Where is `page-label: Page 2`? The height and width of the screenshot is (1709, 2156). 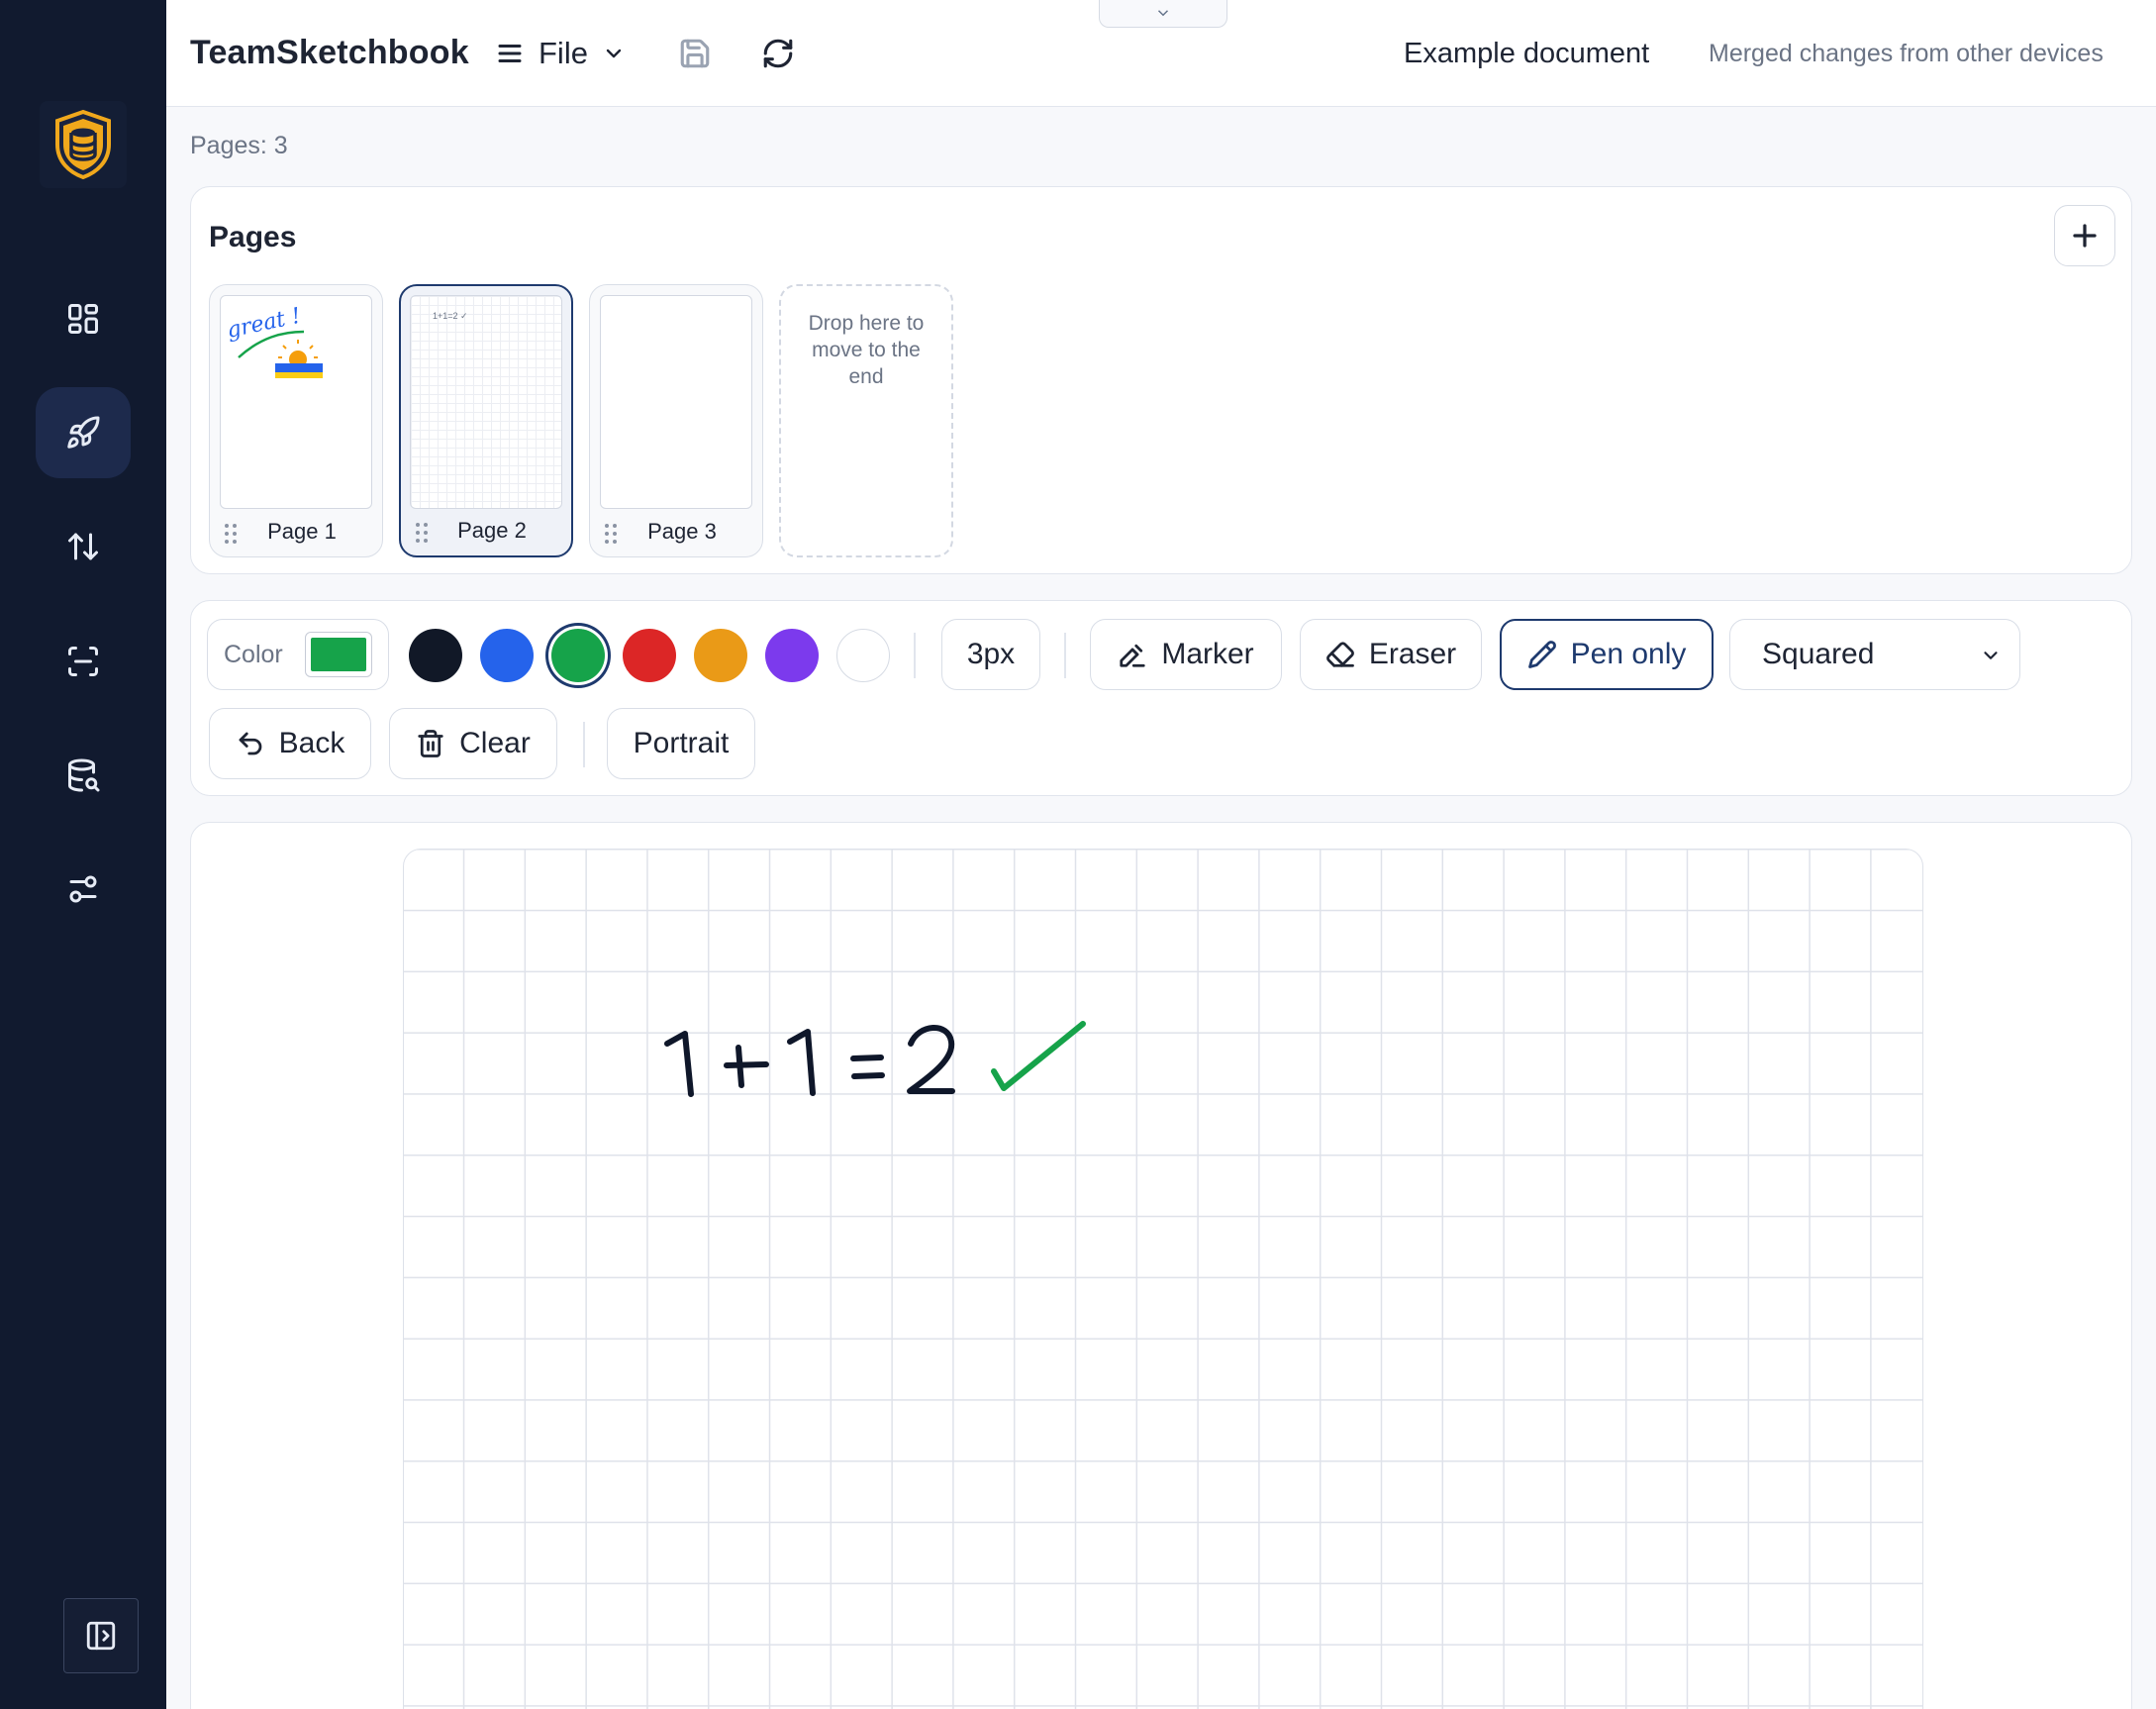
page-label: Page 2 is located at coordinates (492, 530).